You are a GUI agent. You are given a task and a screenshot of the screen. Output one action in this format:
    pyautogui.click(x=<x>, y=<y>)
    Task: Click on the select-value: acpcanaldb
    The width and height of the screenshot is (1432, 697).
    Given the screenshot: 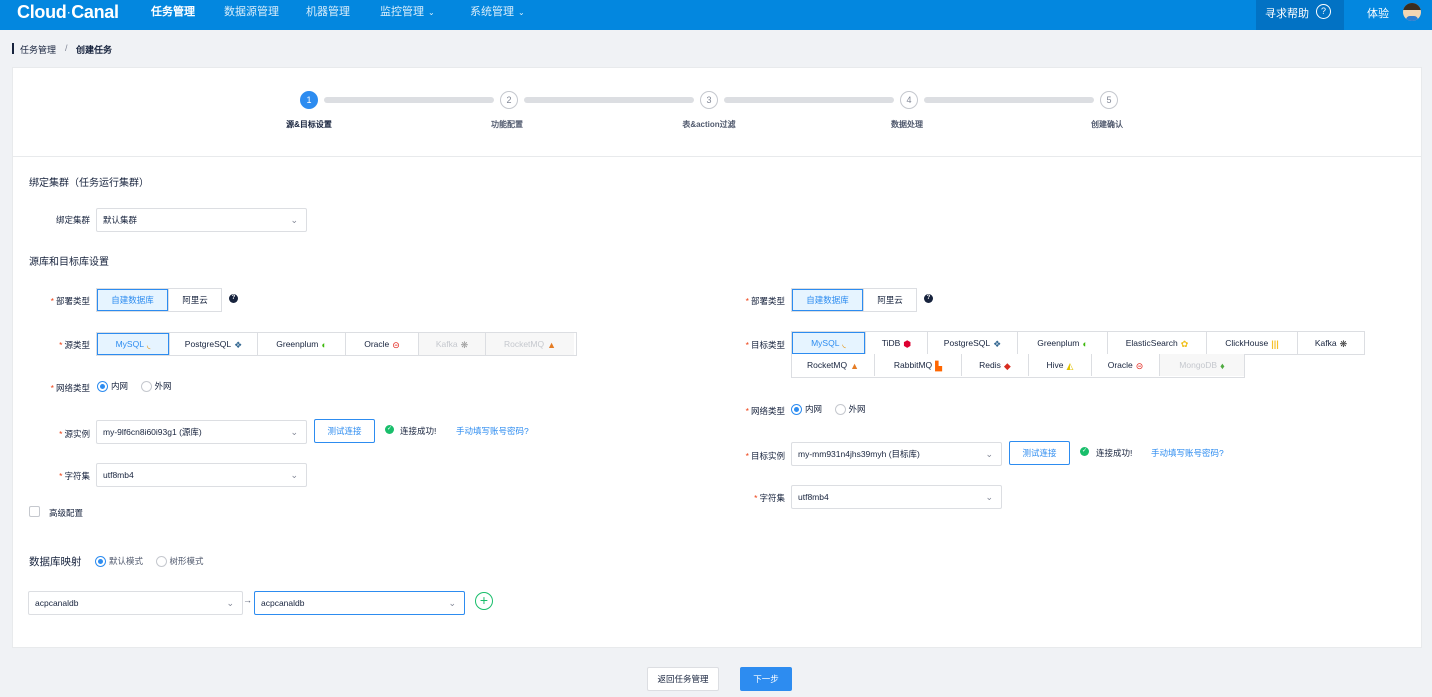 What is the action you would take?
    pyautogui.click(x=57, y=603)
    